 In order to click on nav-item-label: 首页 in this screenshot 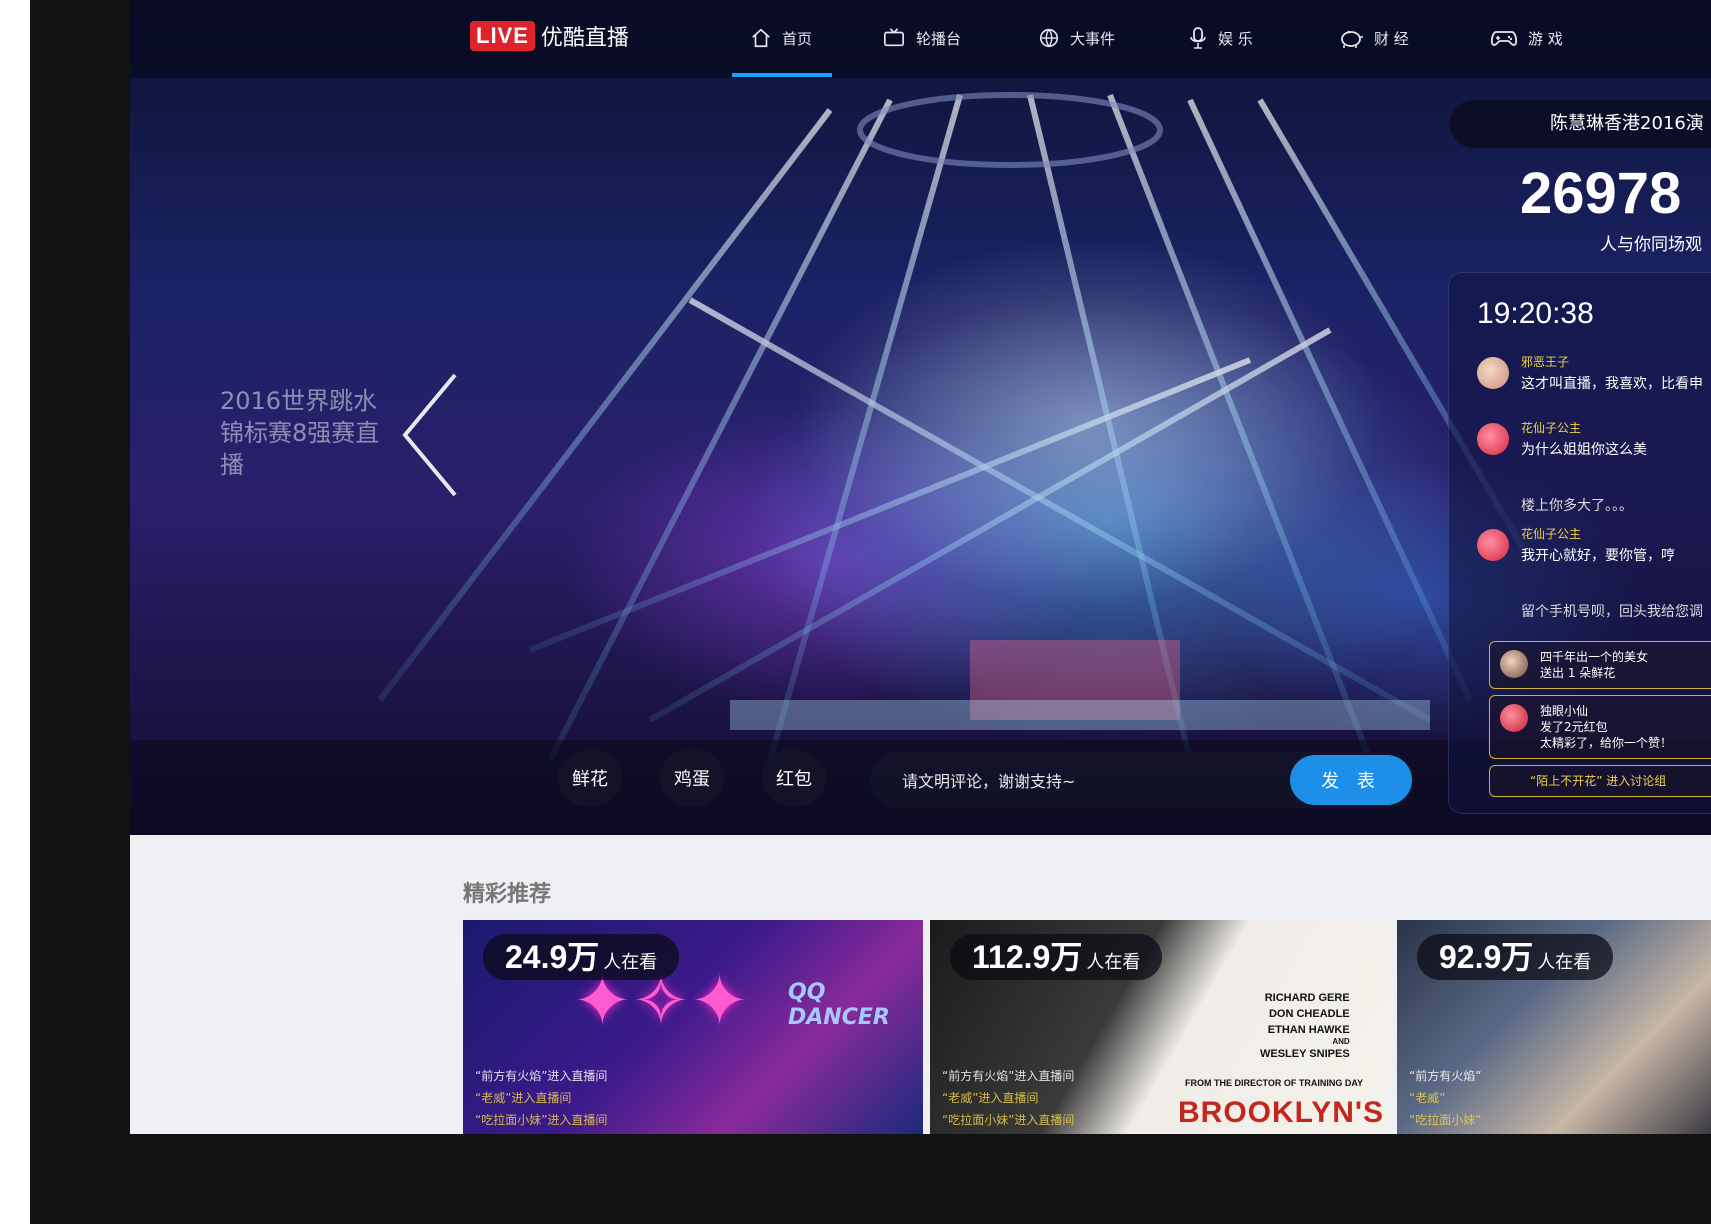, I will do `click(797, 38)`.